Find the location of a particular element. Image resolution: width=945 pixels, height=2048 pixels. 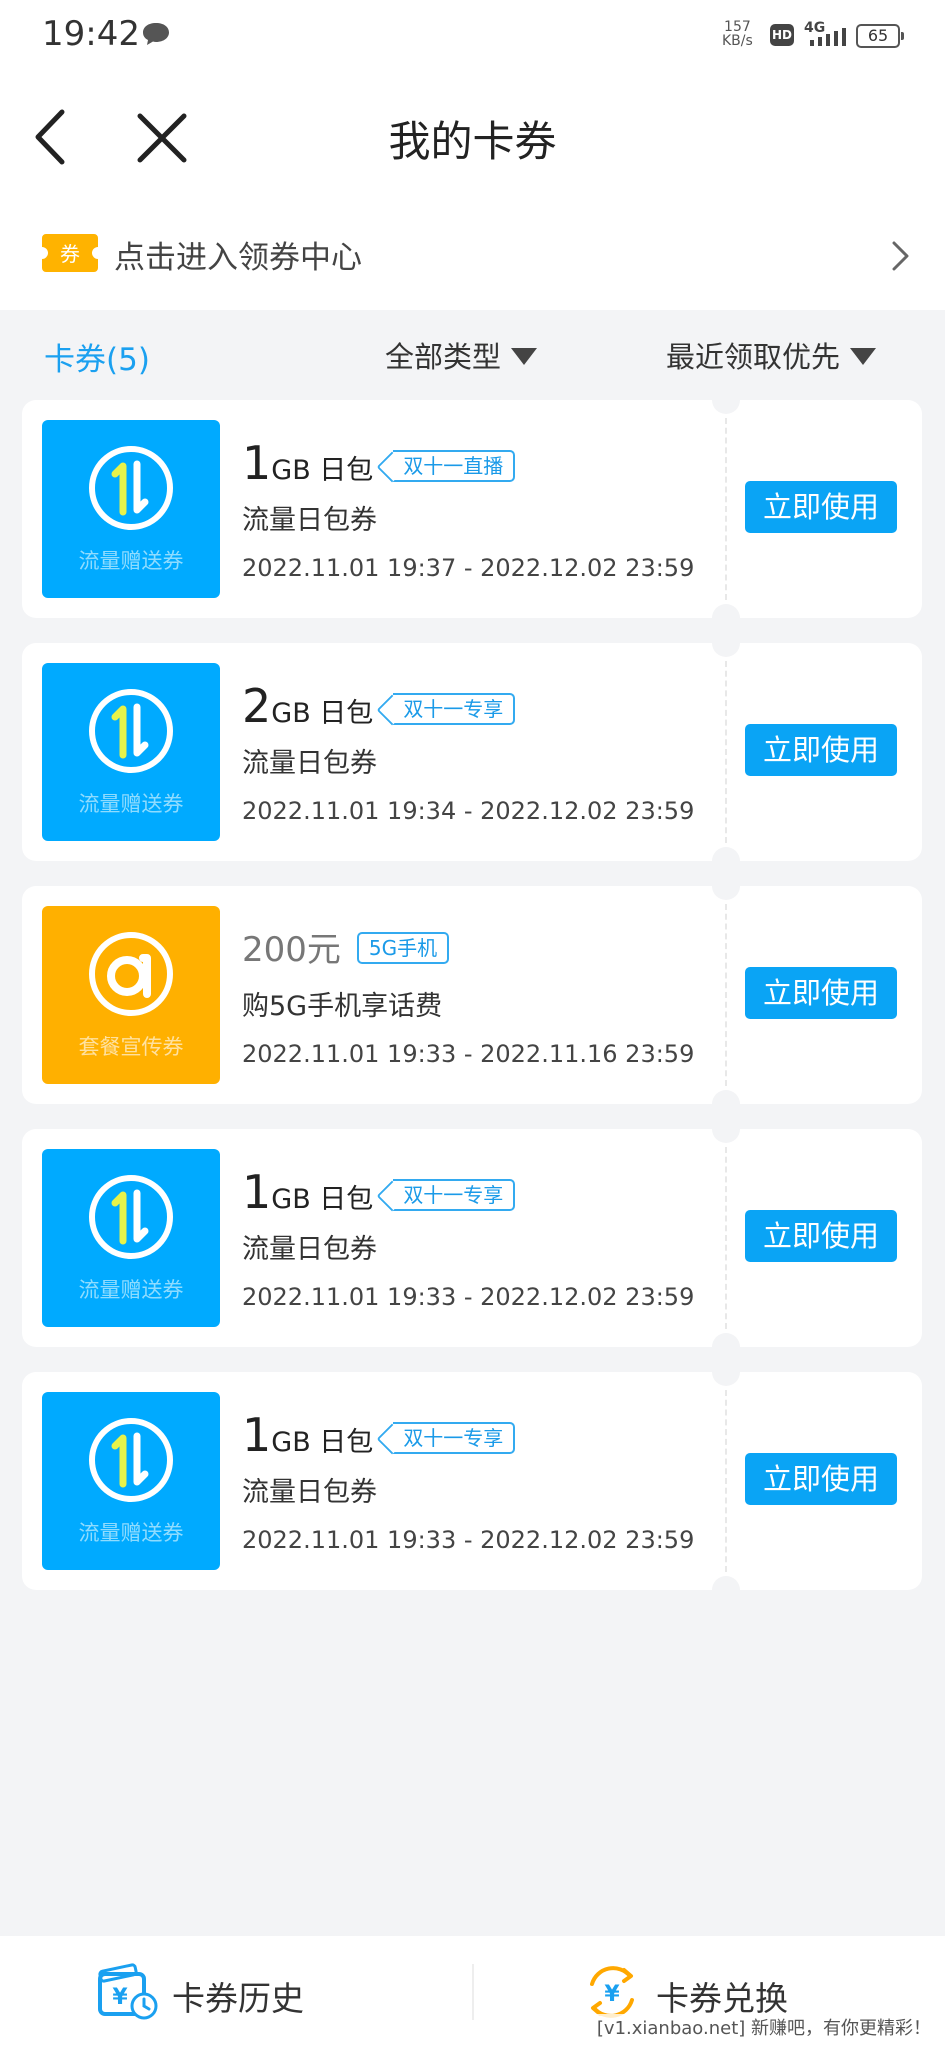

coupon-validity: 2022.11.01 19:33 - 2022.11.16 23:59 is located at coordinates (468, 1054).